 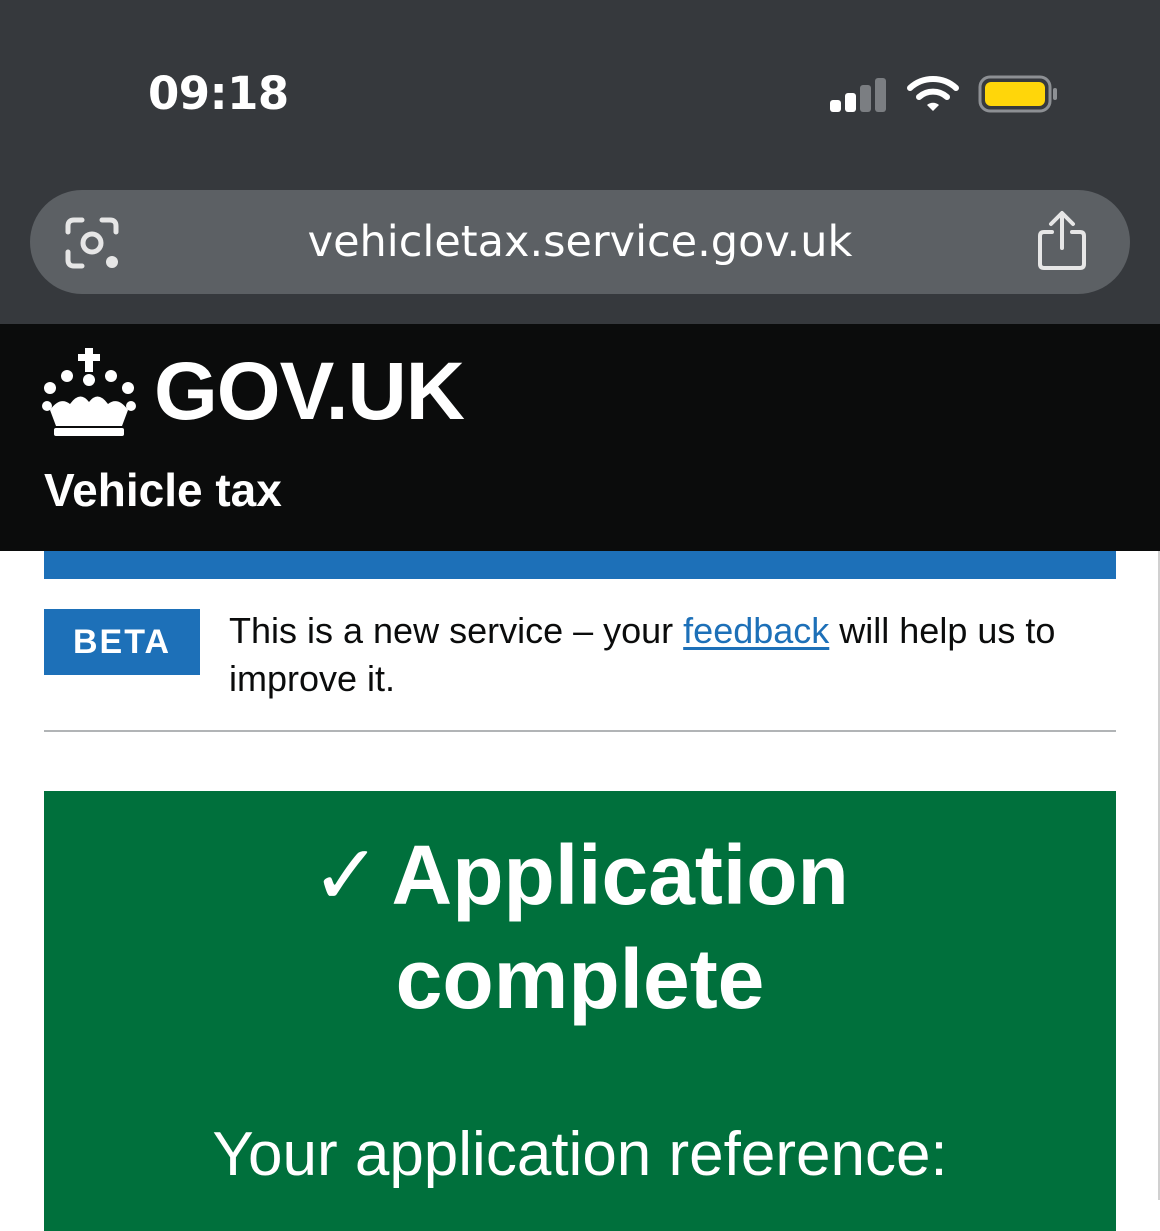 What do you see at coordinates (309, 392) in the screenshot?
I see `govuk-logotype: GOV.UK` at bounding box center [309, 392].